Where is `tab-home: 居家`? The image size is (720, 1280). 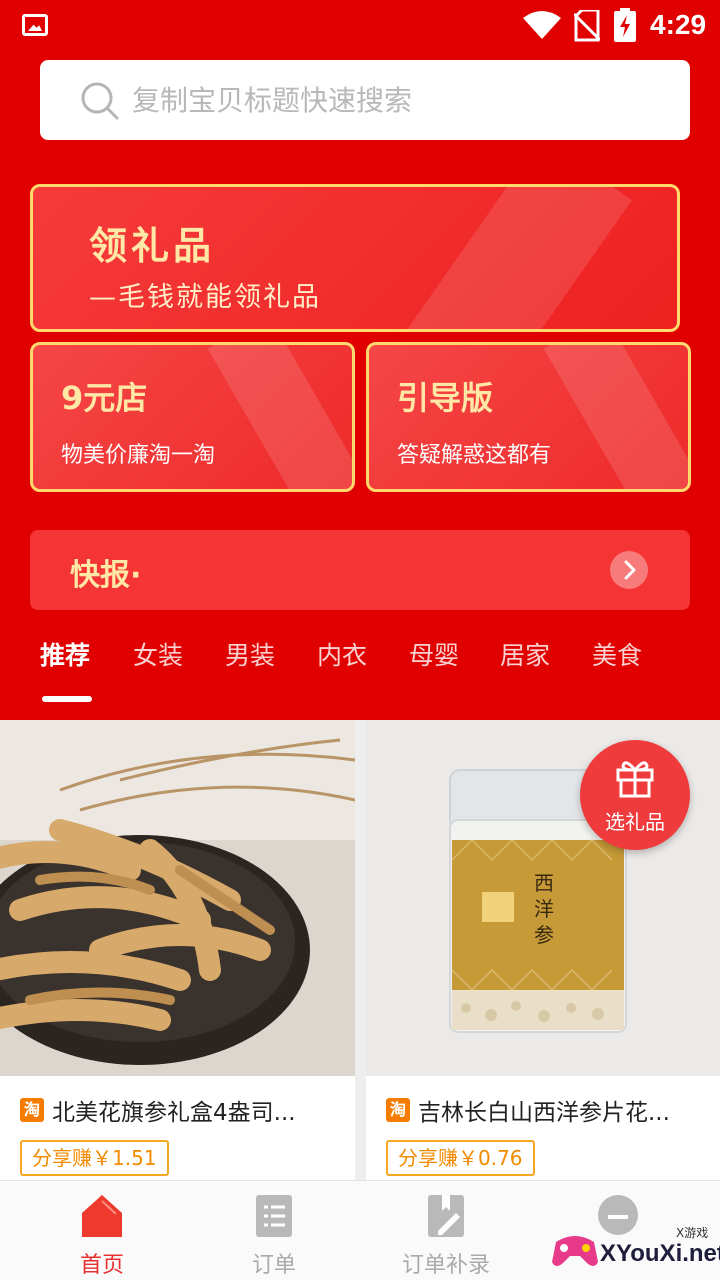 tab-home: 居家 is located at coordinates (525, 654).